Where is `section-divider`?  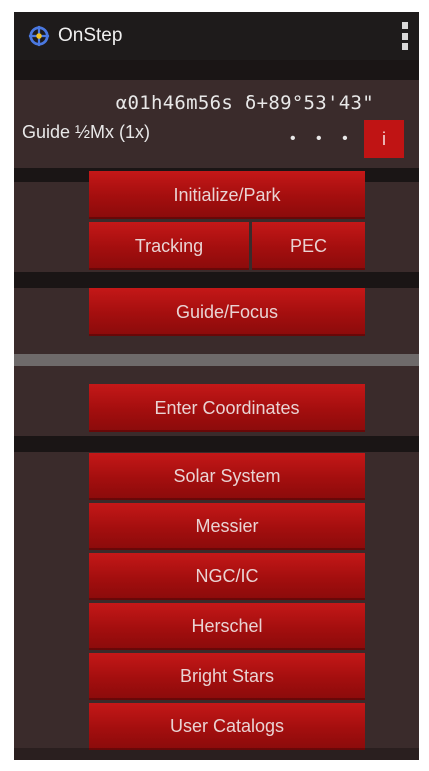 section-divider is located at coordinates (216, 360).